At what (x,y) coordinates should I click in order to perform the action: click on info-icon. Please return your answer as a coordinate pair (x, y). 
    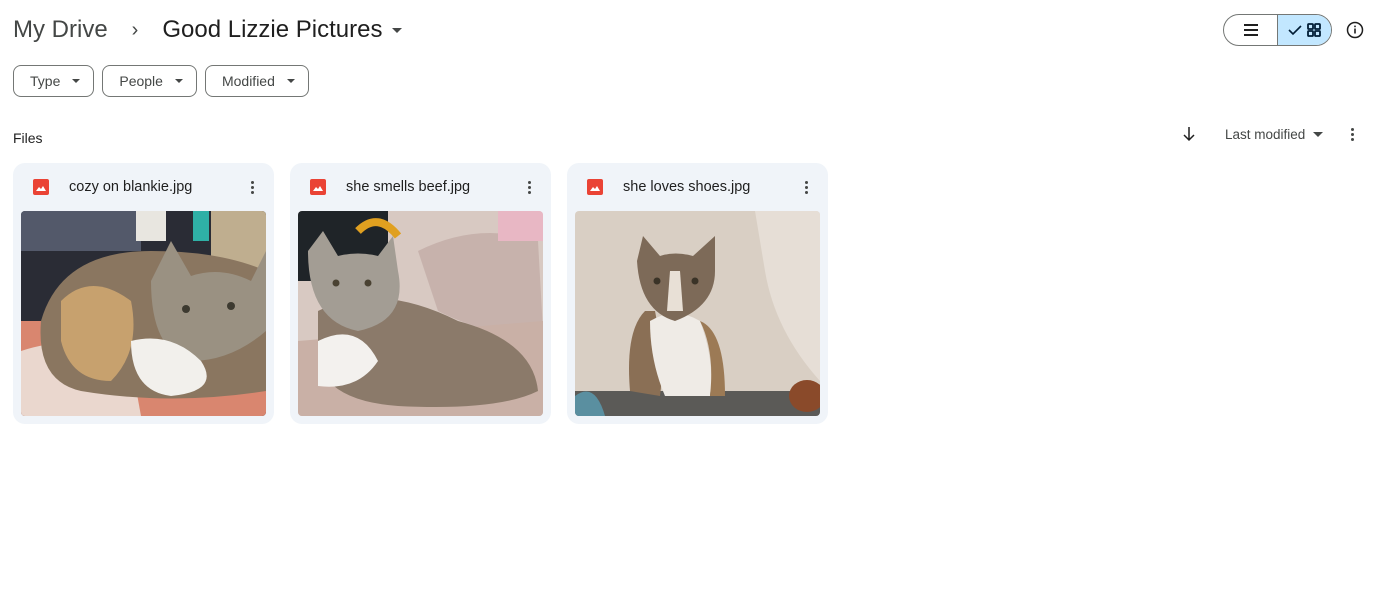
    Looking at the image, I should click on (1355, 30).